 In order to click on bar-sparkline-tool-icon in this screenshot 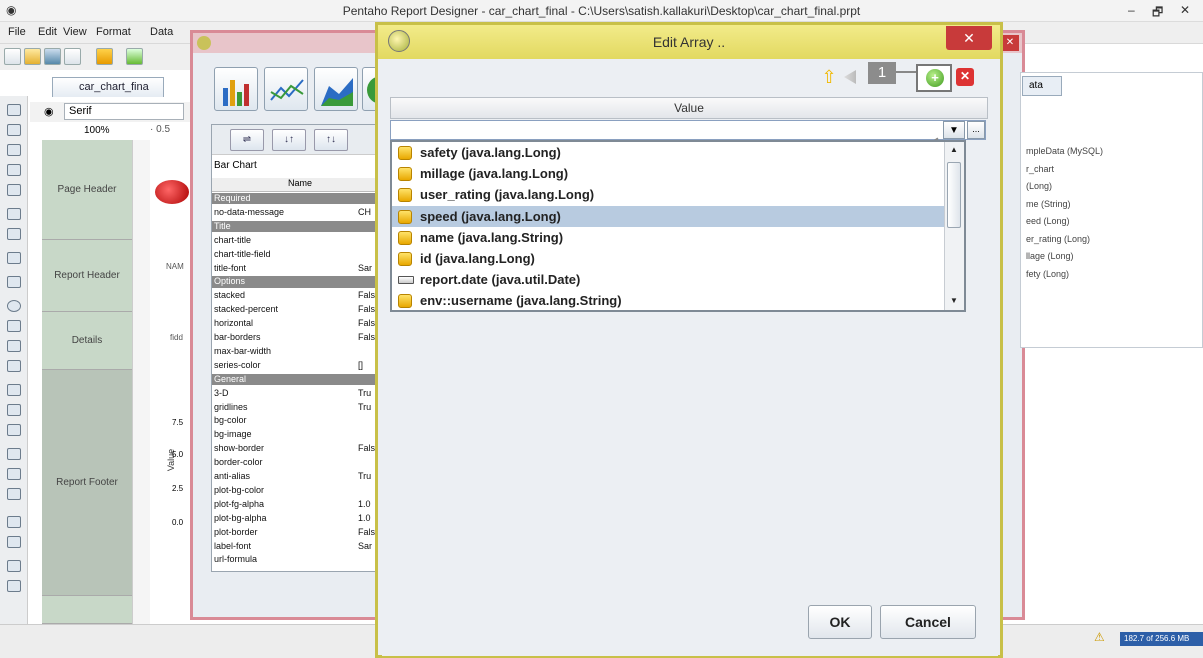, I will do `click(14, 454)`.